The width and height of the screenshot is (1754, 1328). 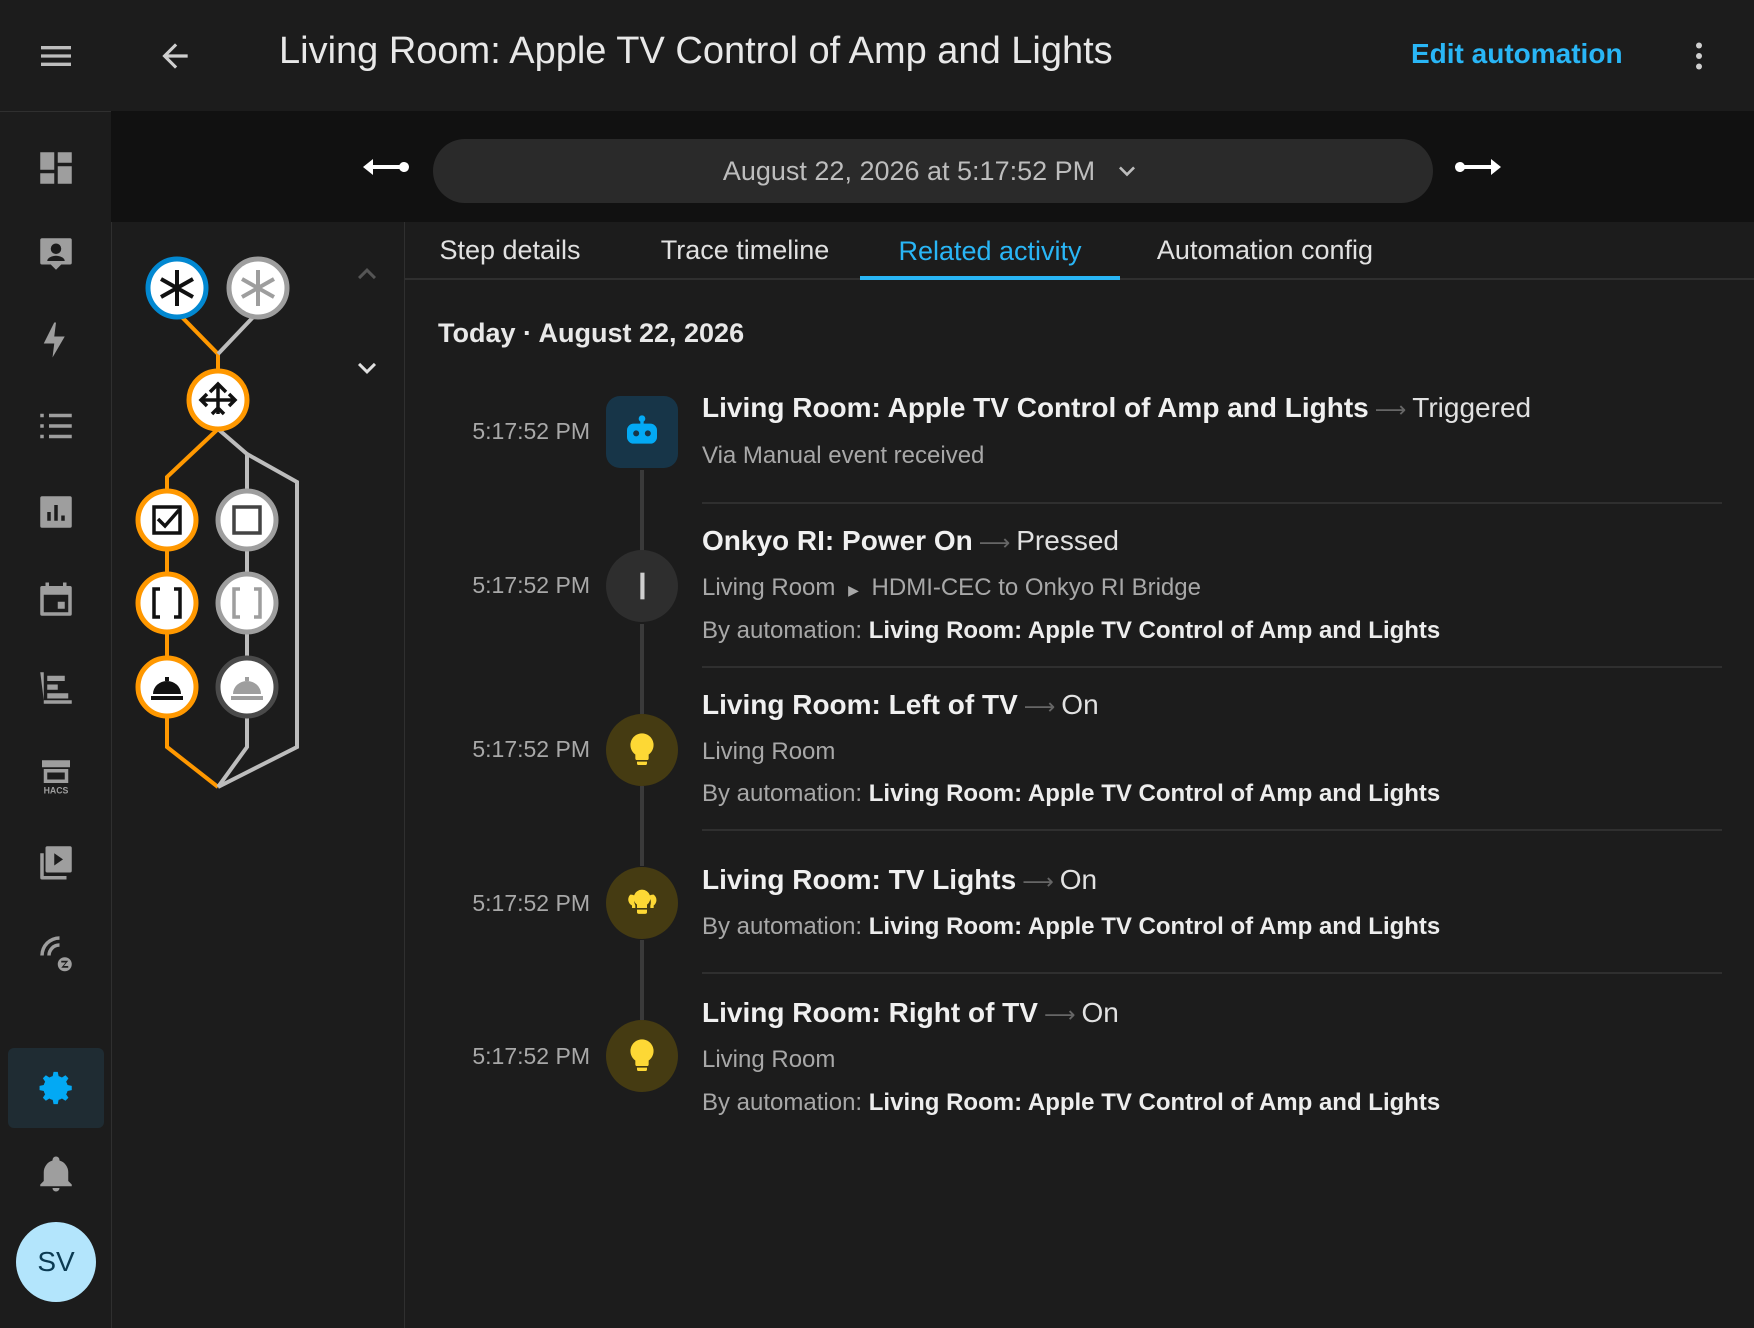 I want to click on sidebar-item-calendar, so click(x=56, y=600).